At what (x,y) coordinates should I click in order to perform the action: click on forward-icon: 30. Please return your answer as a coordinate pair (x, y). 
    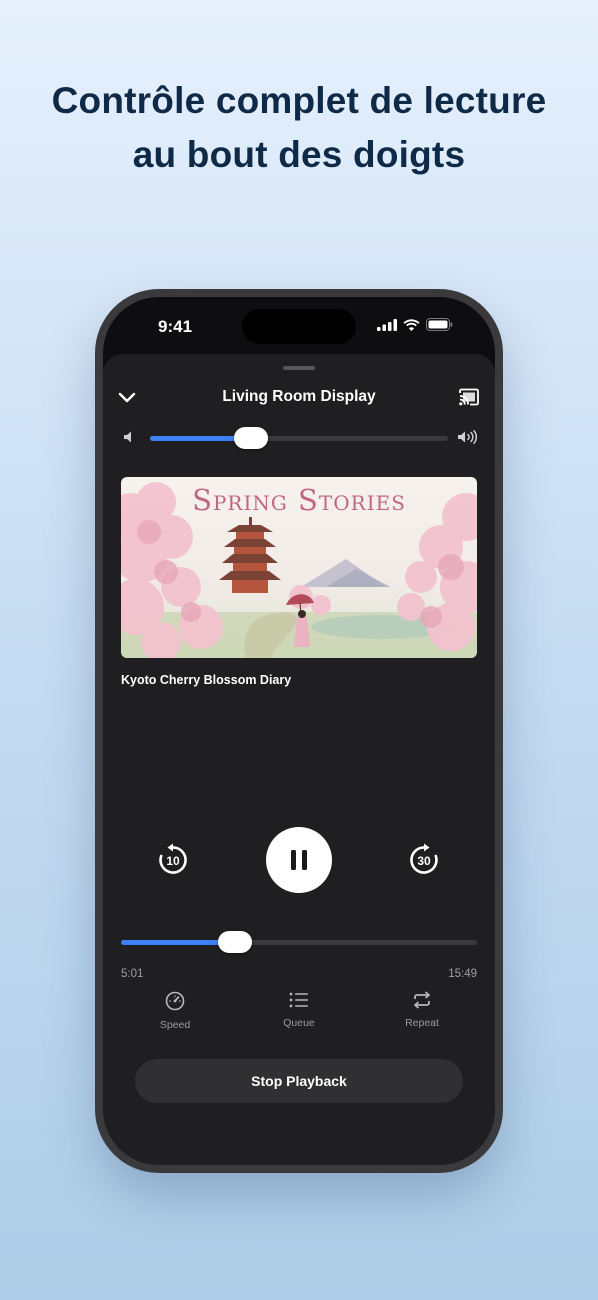
    Looking at the image, I should click on (424, 858).